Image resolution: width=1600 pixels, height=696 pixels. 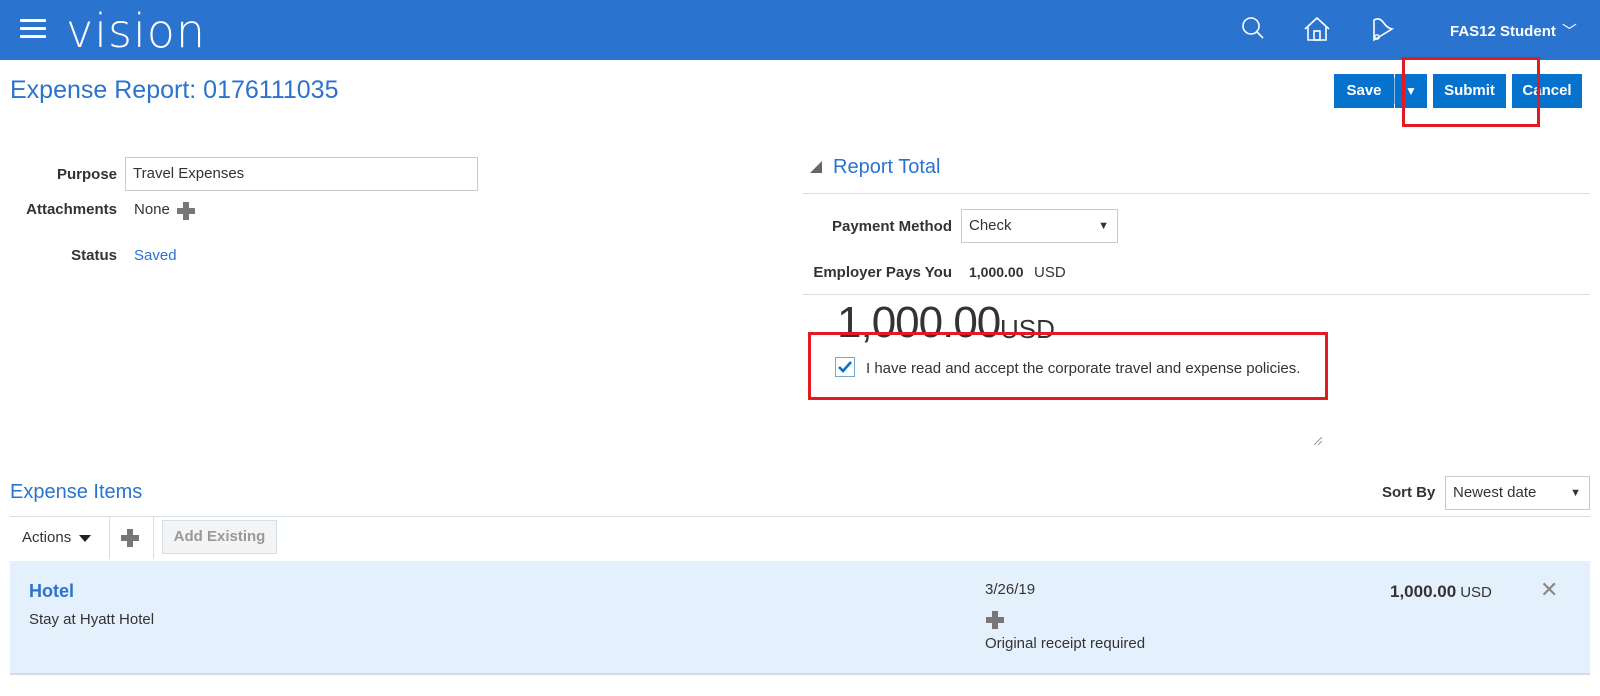 I want to click on actions-label: Actions, so click(x=47, y=537).